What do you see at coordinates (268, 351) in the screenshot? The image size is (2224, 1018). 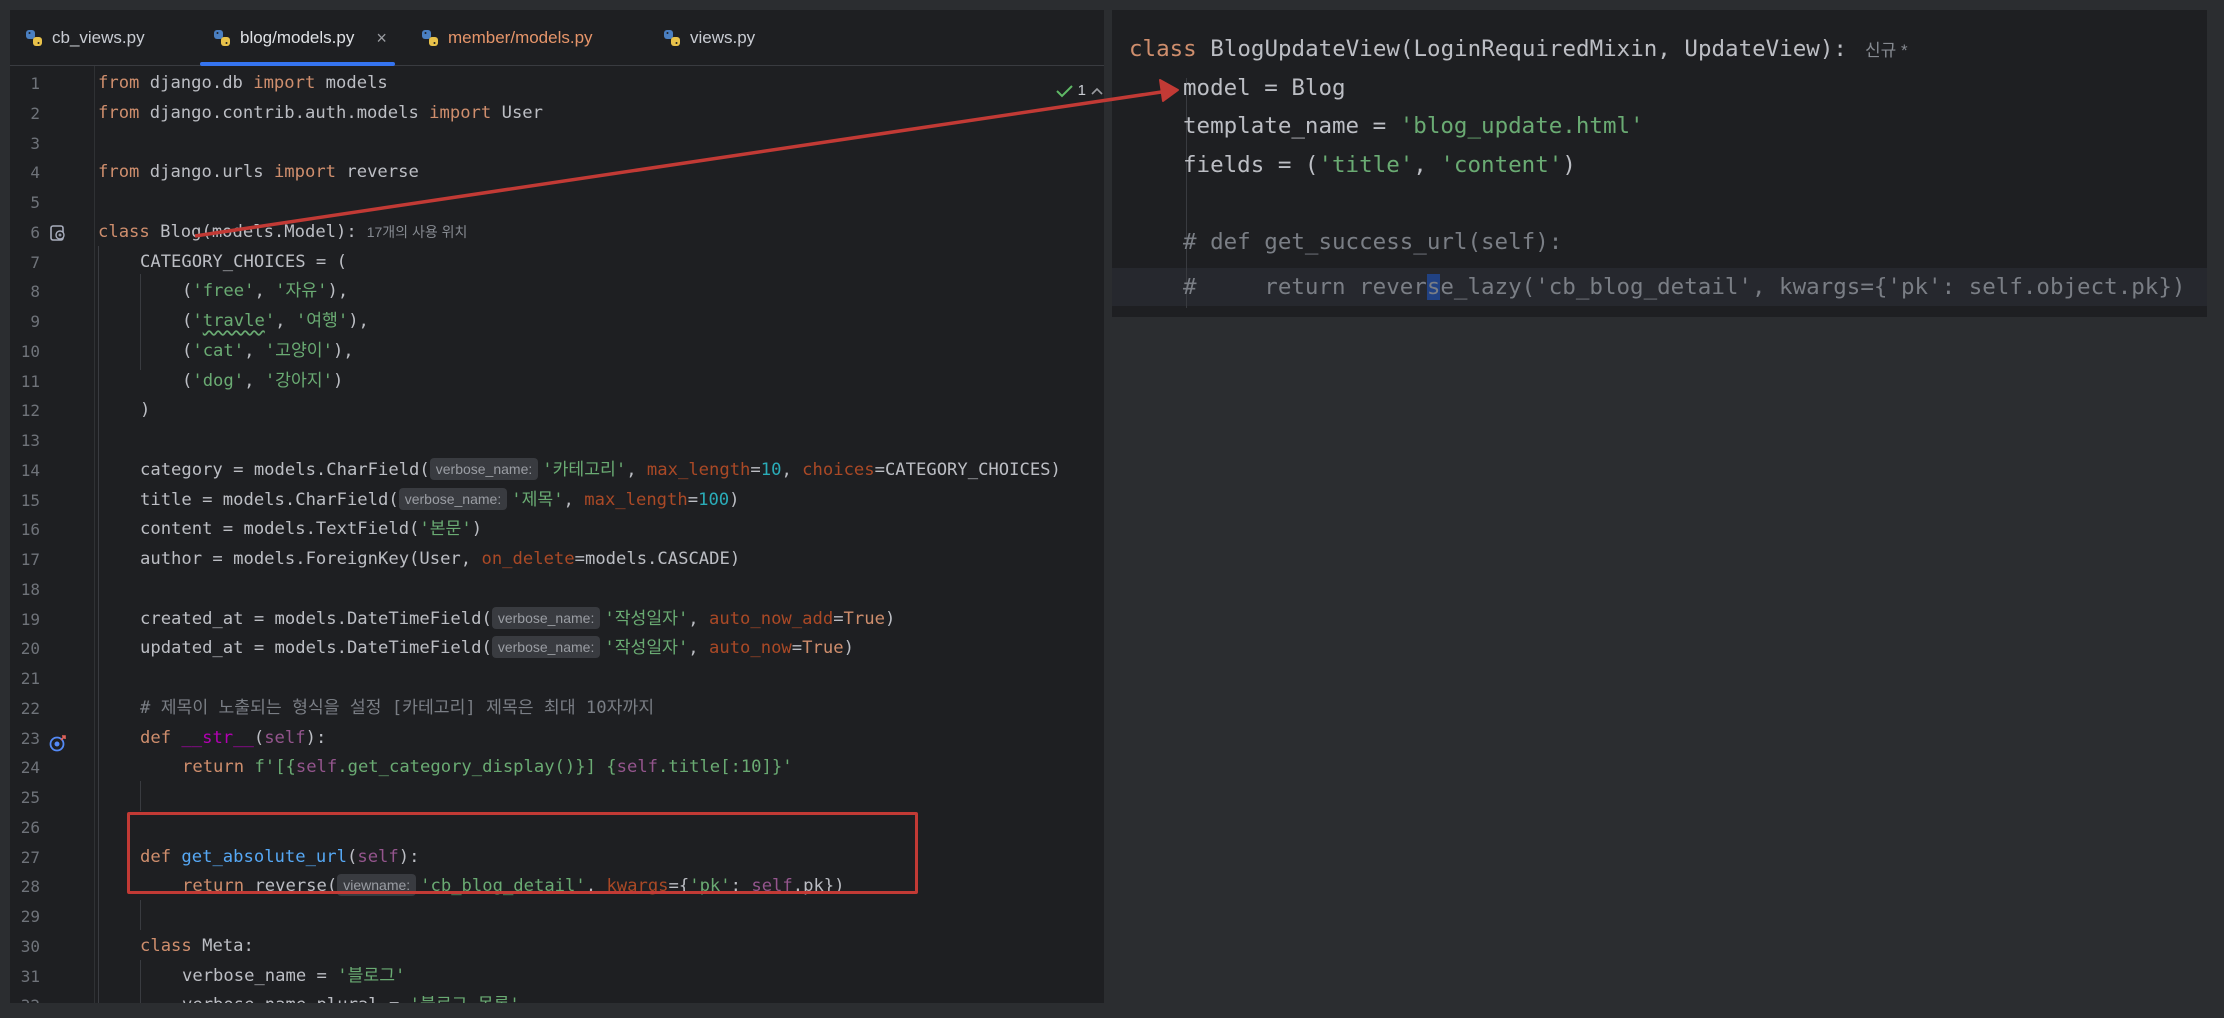 I see `code-line-10: ('cat', '고양이'),` at bounding box center [268, 351].